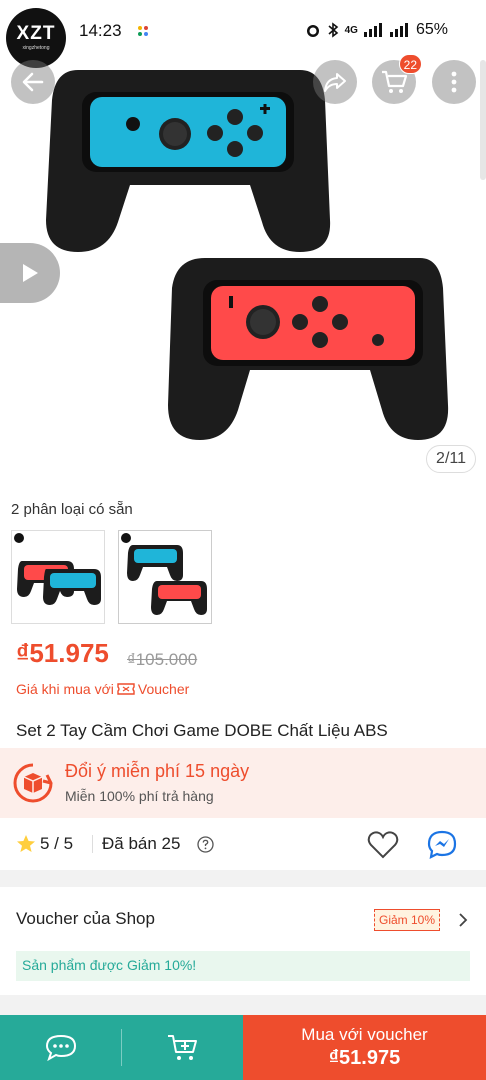 This screenshot has height=1080, width=486. I want to click on discount-tag: Giảm 10%, so click(407, 920).